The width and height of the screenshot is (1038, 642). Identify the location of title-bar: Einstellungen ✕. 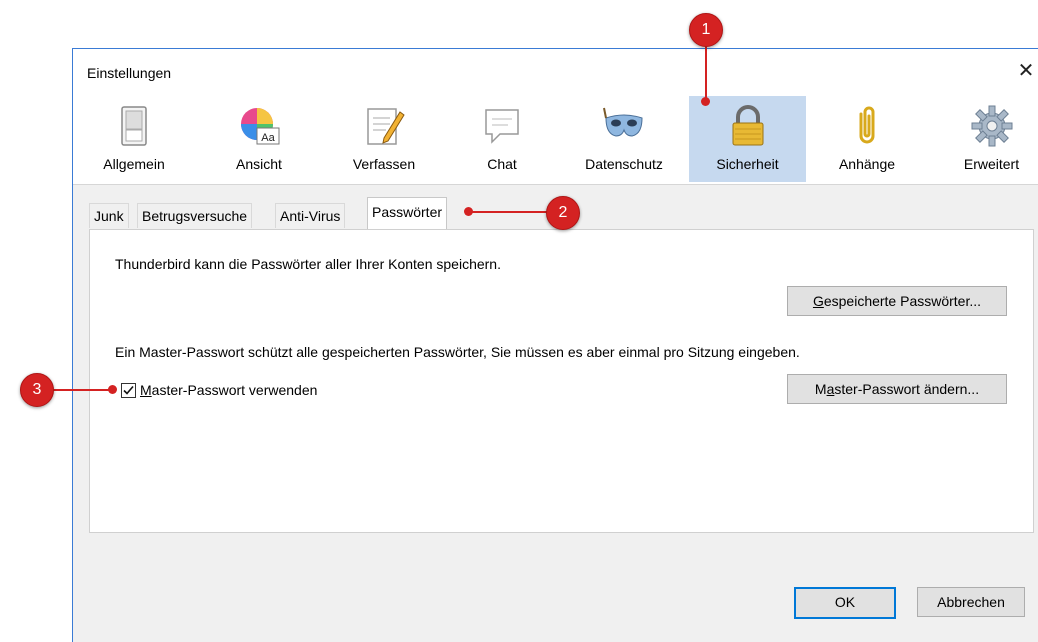
(555, 72).